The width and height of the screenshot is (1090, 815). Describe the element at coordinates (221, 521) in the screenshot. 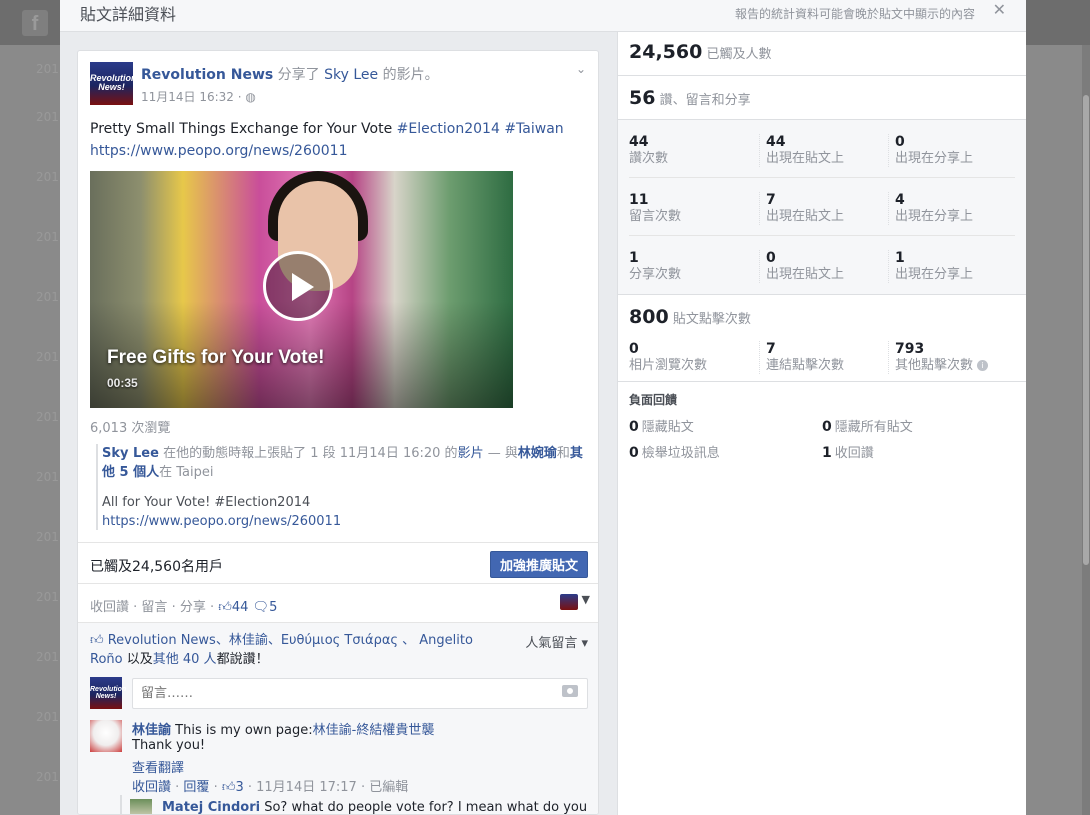

I see `original-link: https://www.peopo.org/news/260011` at that location.